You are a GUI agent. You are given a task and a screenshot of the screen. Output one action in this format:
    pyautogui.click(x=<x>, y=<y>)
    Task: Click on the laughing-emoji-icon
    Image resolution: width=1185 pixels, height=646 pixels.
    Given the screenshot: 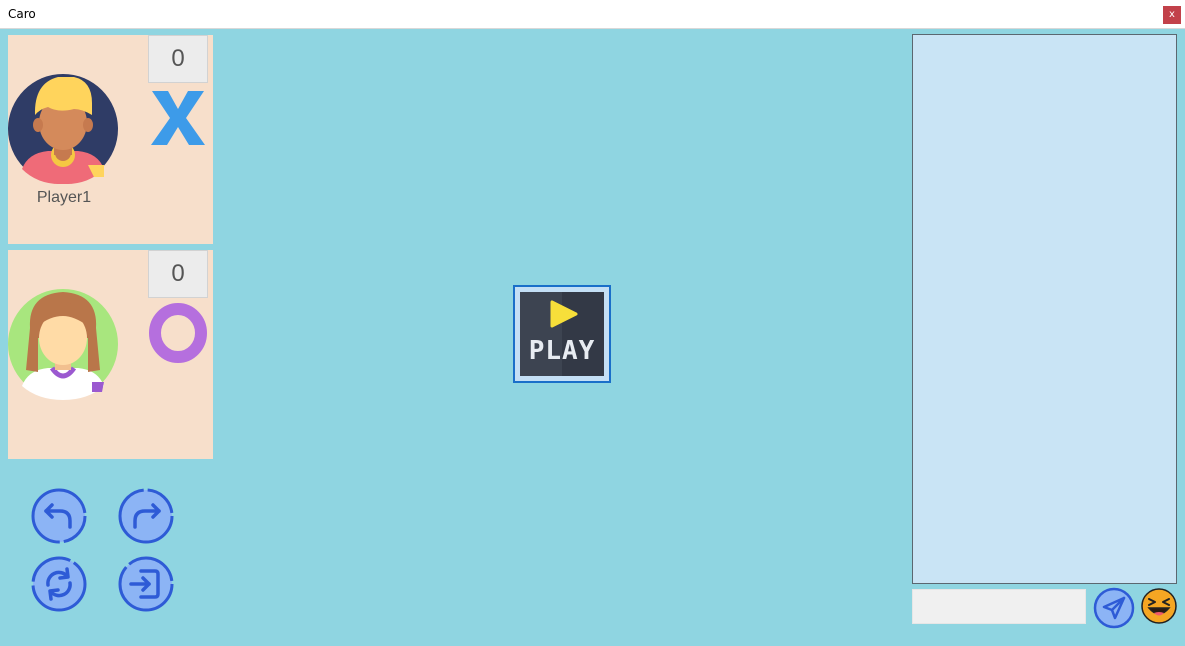 What is the action you would take?
    pyautogui.click(x=1159, y=606)
    